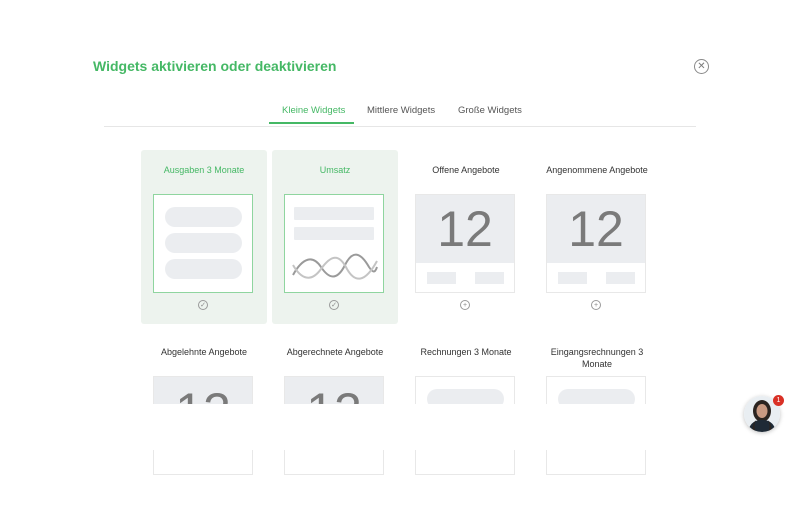 The height and width of the screenshot is (506, 800). I want to click on widget-title: Umsatz, so click(335, 170).